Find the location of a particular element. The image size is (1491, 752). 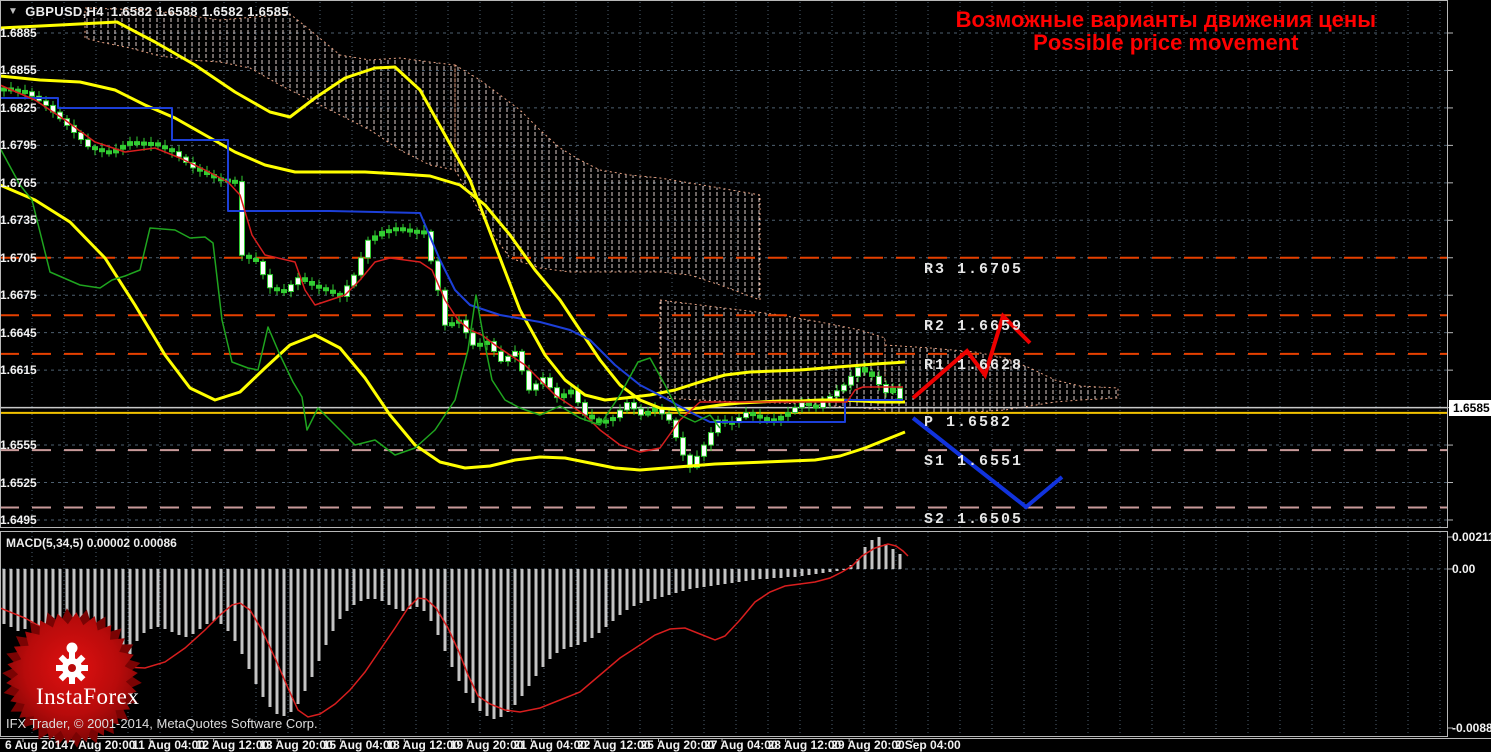

time-axis-label: 18 Aug 12:00 is located at coordinates (423, 745).